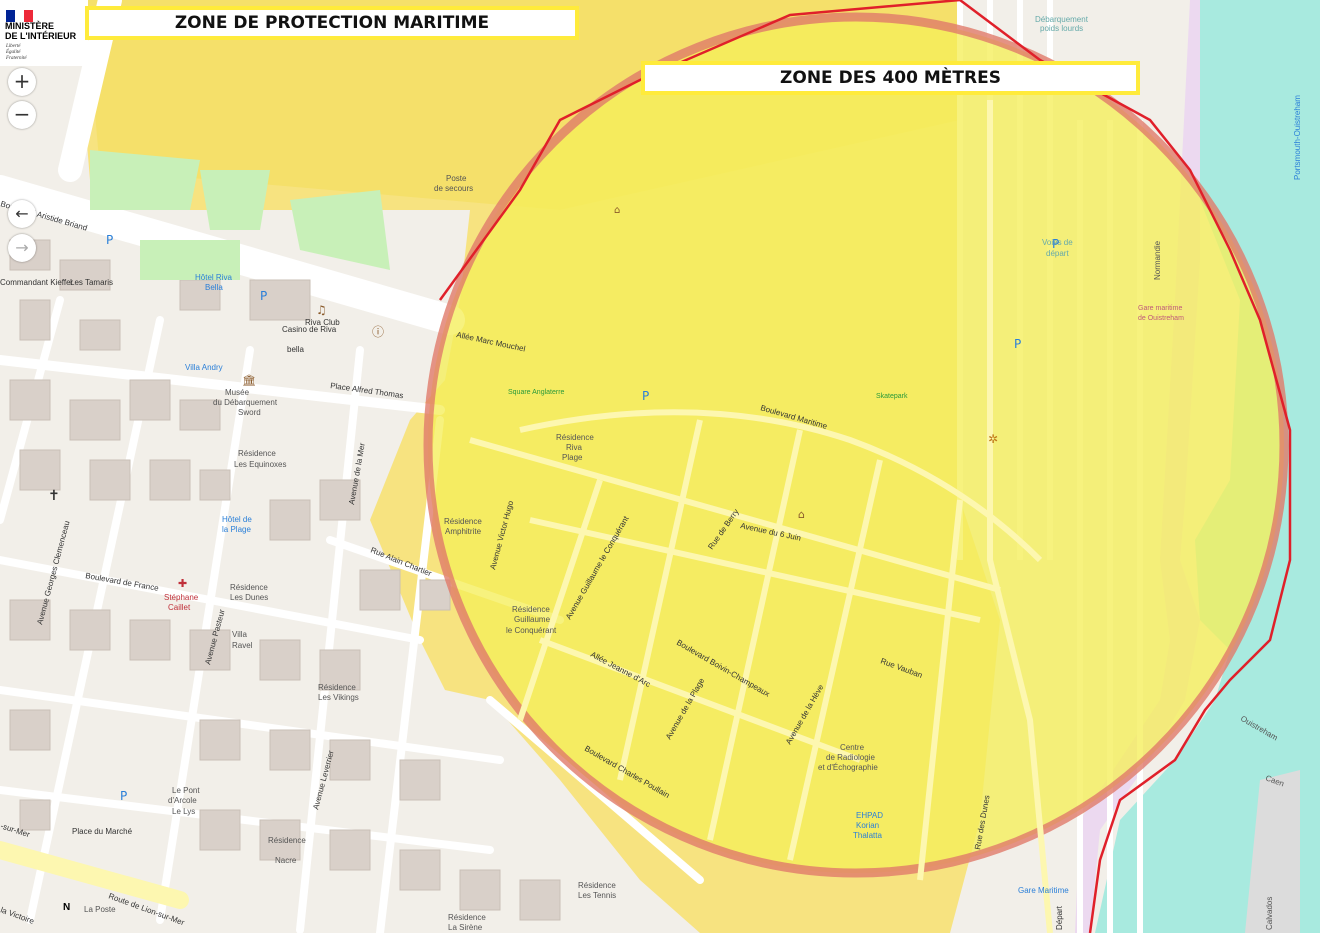 Image resolution: width=1320 pixels, height=933 pixels. I want to click on parking-p-icon-3: P, so click(645, 396).